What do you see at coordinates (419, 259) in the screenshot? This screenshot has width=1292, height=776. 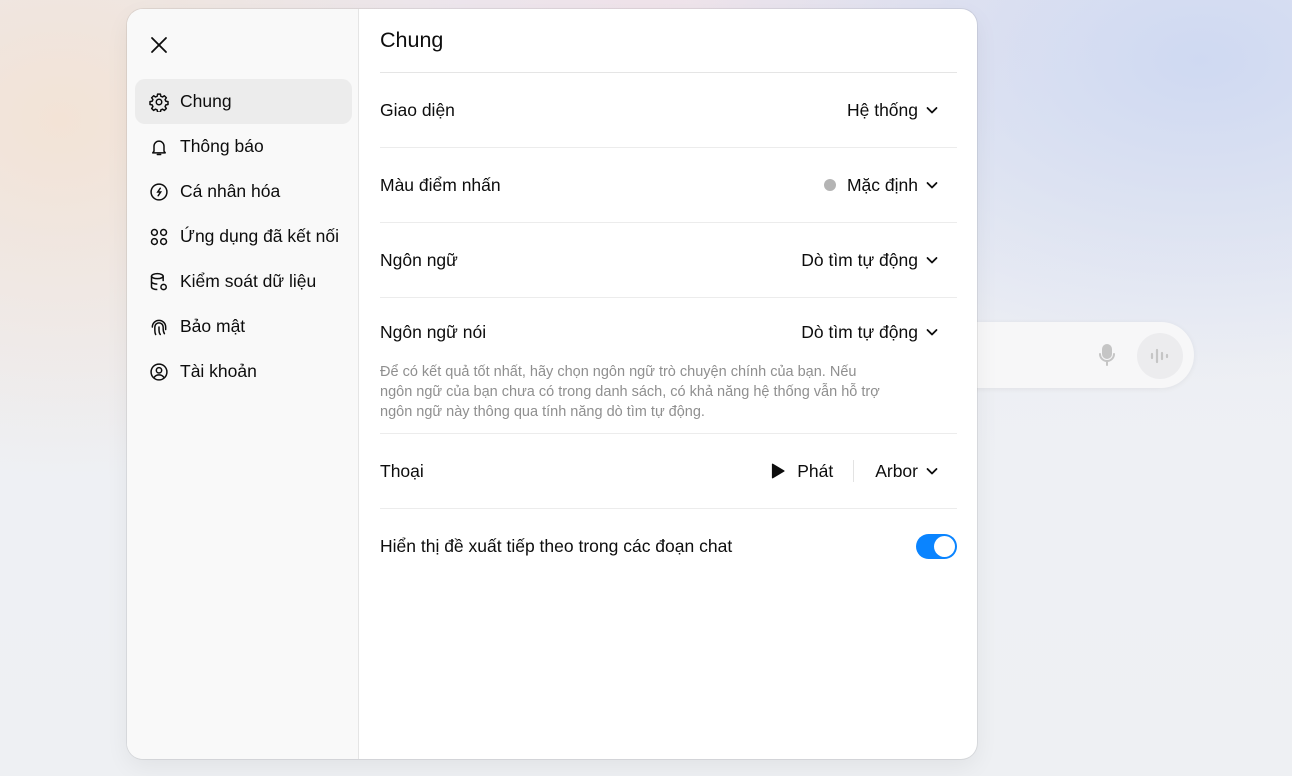 I see `setting-label: Ngôn ngữ` at bounding box center [419, 259].